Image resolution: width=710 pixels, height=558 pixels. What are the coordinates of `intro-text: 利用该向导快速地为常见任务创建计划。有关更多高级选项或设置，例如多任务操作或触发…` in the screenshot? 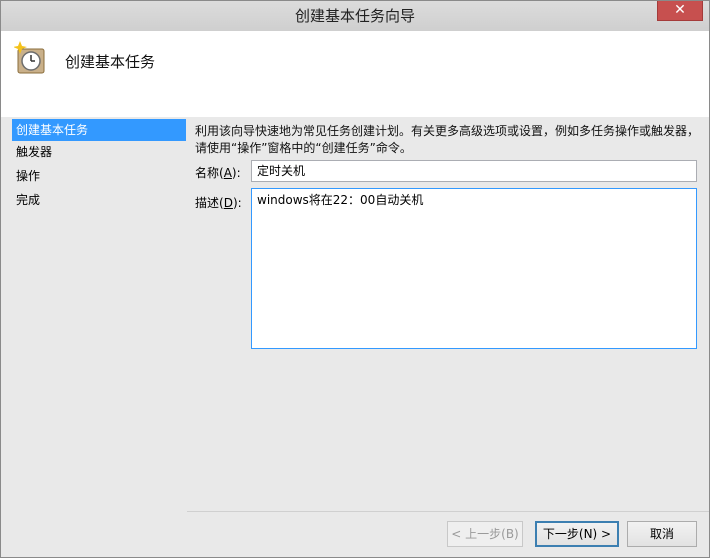 It's located at (447, 139).